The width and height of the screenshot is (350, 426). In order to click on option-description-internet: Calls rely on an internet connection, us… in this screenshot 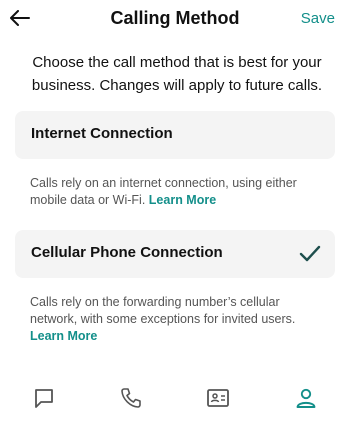, I will do `click(178, 192)`.